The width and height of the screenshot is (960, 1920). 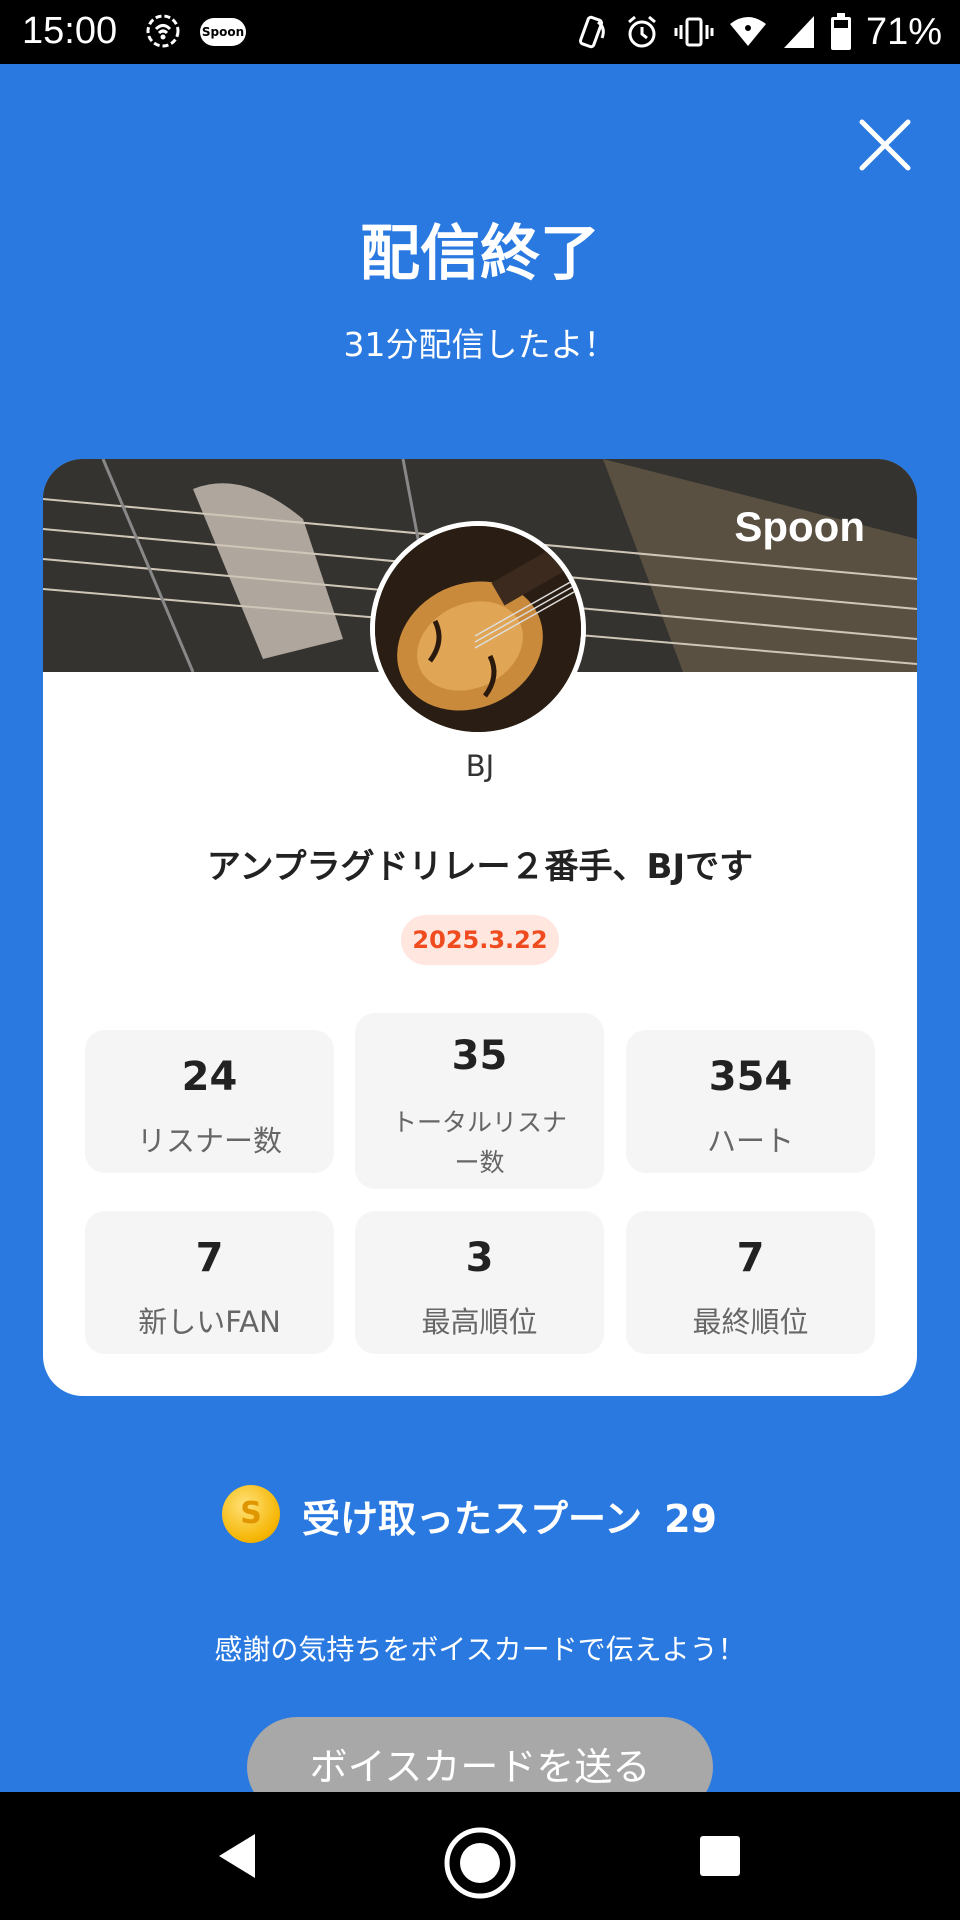 What do you see at coordinates (209, 1322) in the screenshot?
I see `stat-label: 新しいFAN` at bounding box center [209, 1322].